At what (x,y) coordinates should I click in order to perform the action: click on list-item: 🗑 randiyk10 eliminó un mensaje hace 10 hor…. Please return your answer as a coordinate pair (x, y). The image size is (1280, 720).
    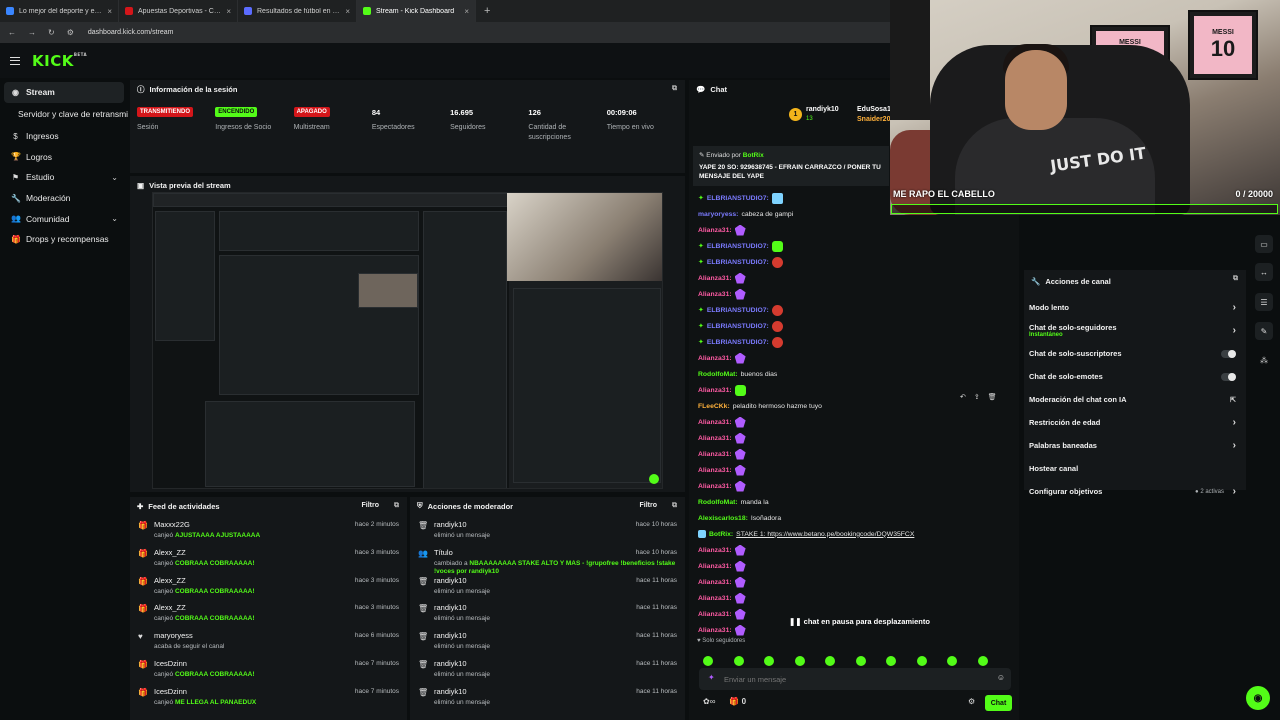
    Looking at the image, I should click on (547, 529).